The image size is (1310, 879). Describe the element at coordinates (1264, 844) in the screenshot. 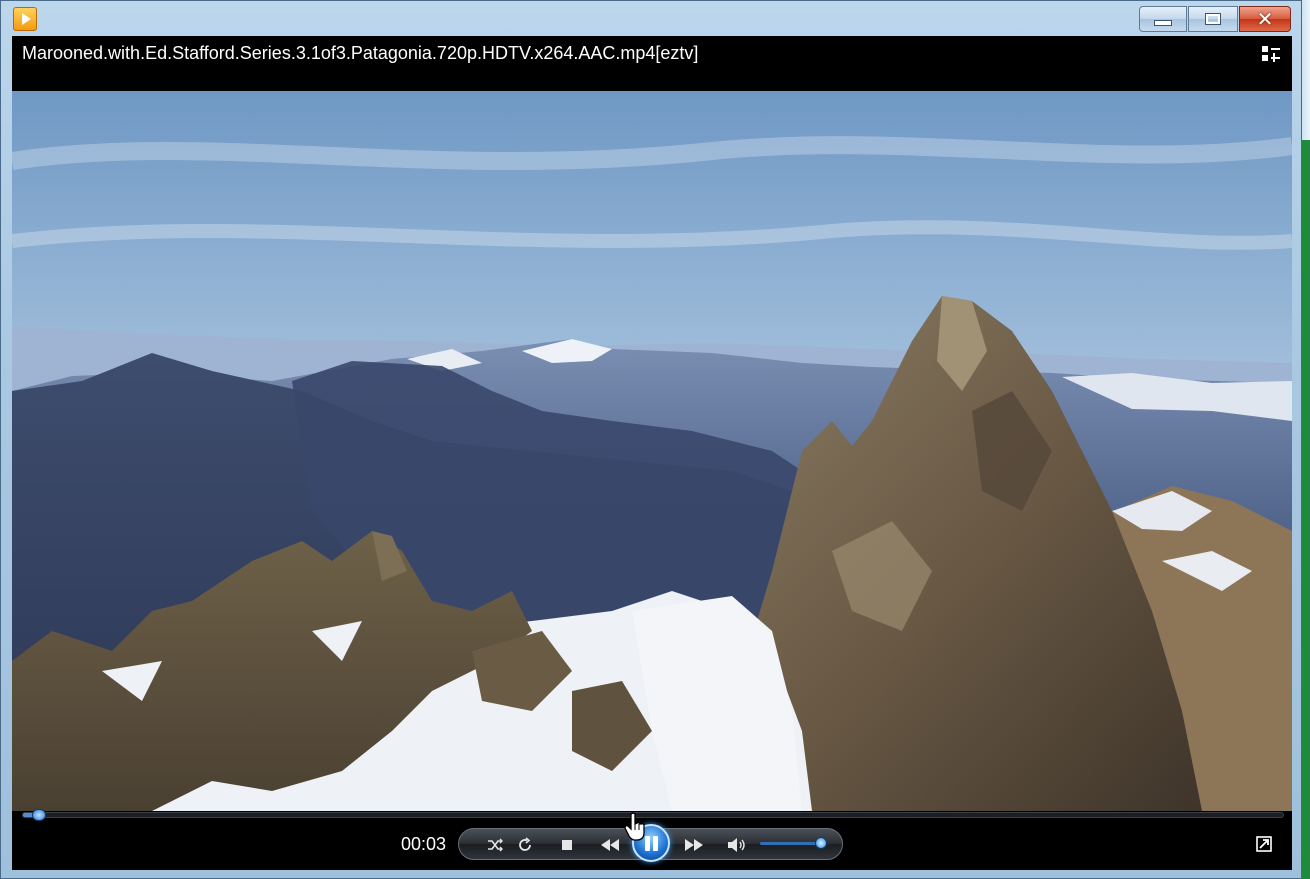

I see `fullscreen-icon` at that location.